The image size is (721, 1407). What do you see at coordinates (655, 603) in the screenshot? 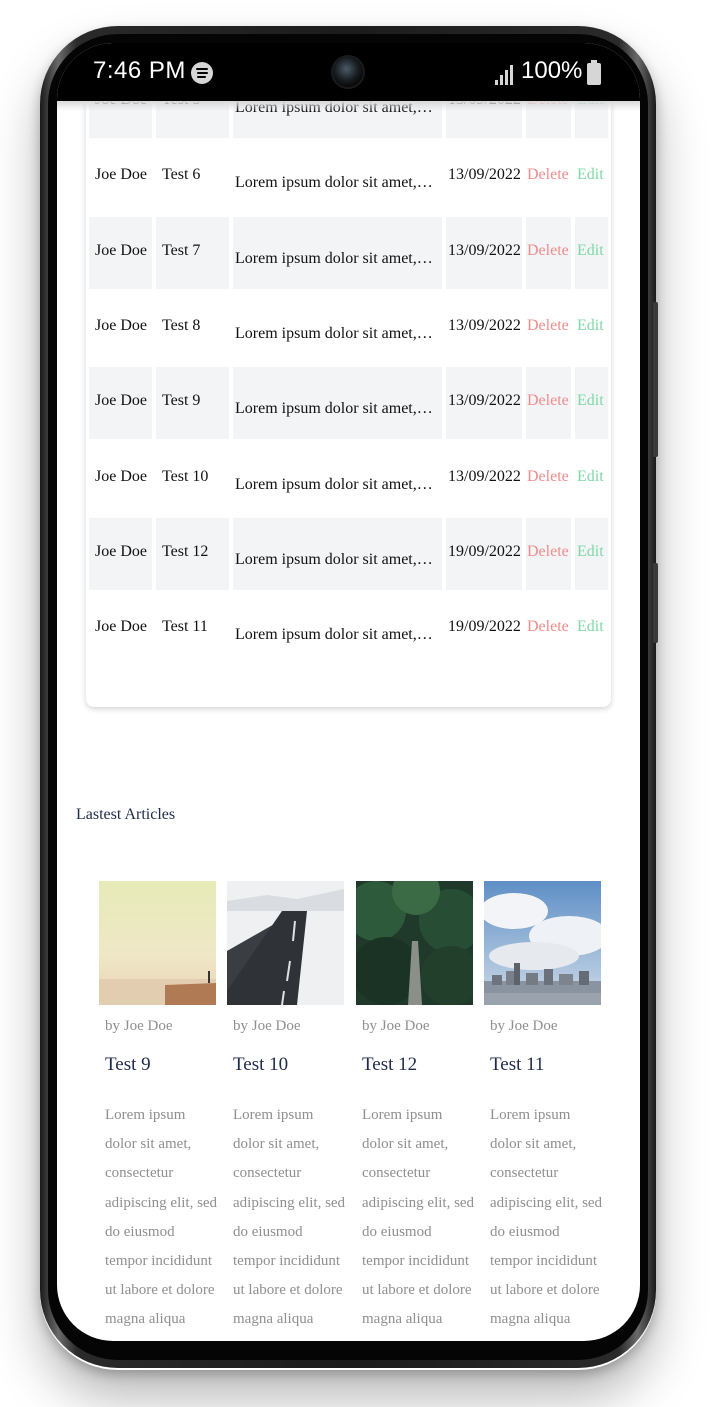
I see `power-button` at bounding box center [655, 603].